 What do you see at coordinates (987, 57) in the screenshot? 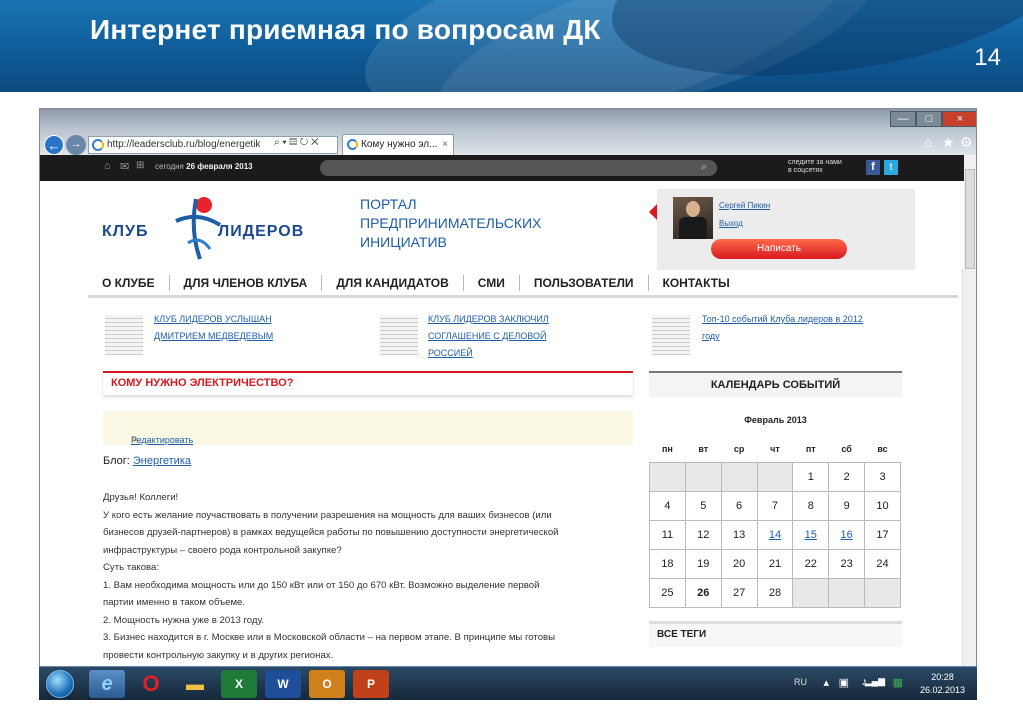
I see `slide-number: 14` at bounding box center [987, 57].